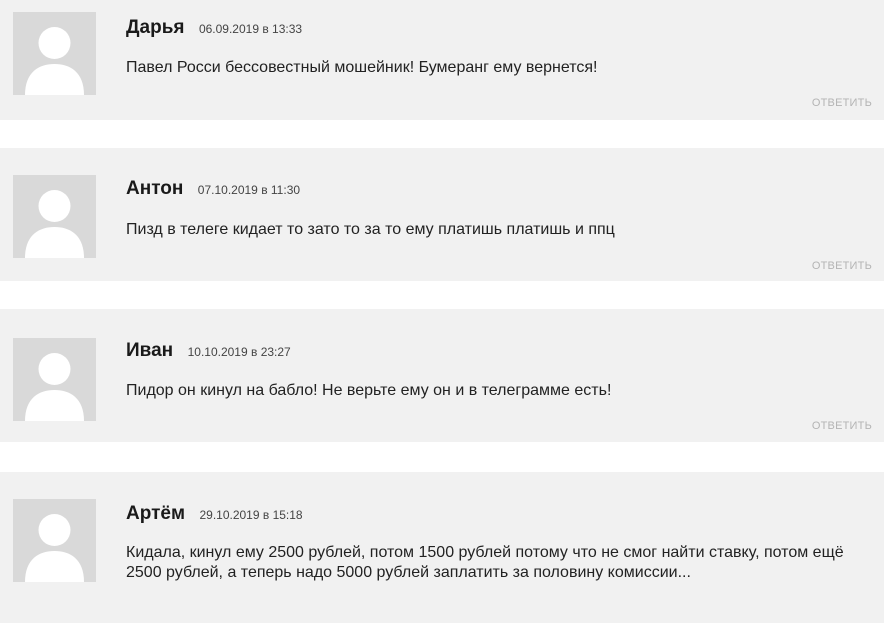 Image resolution: width=884 pixels, height=623 pixels. I want to click on comment-header: Иван 10.10.2019 в 23:27, so click(208, 351).